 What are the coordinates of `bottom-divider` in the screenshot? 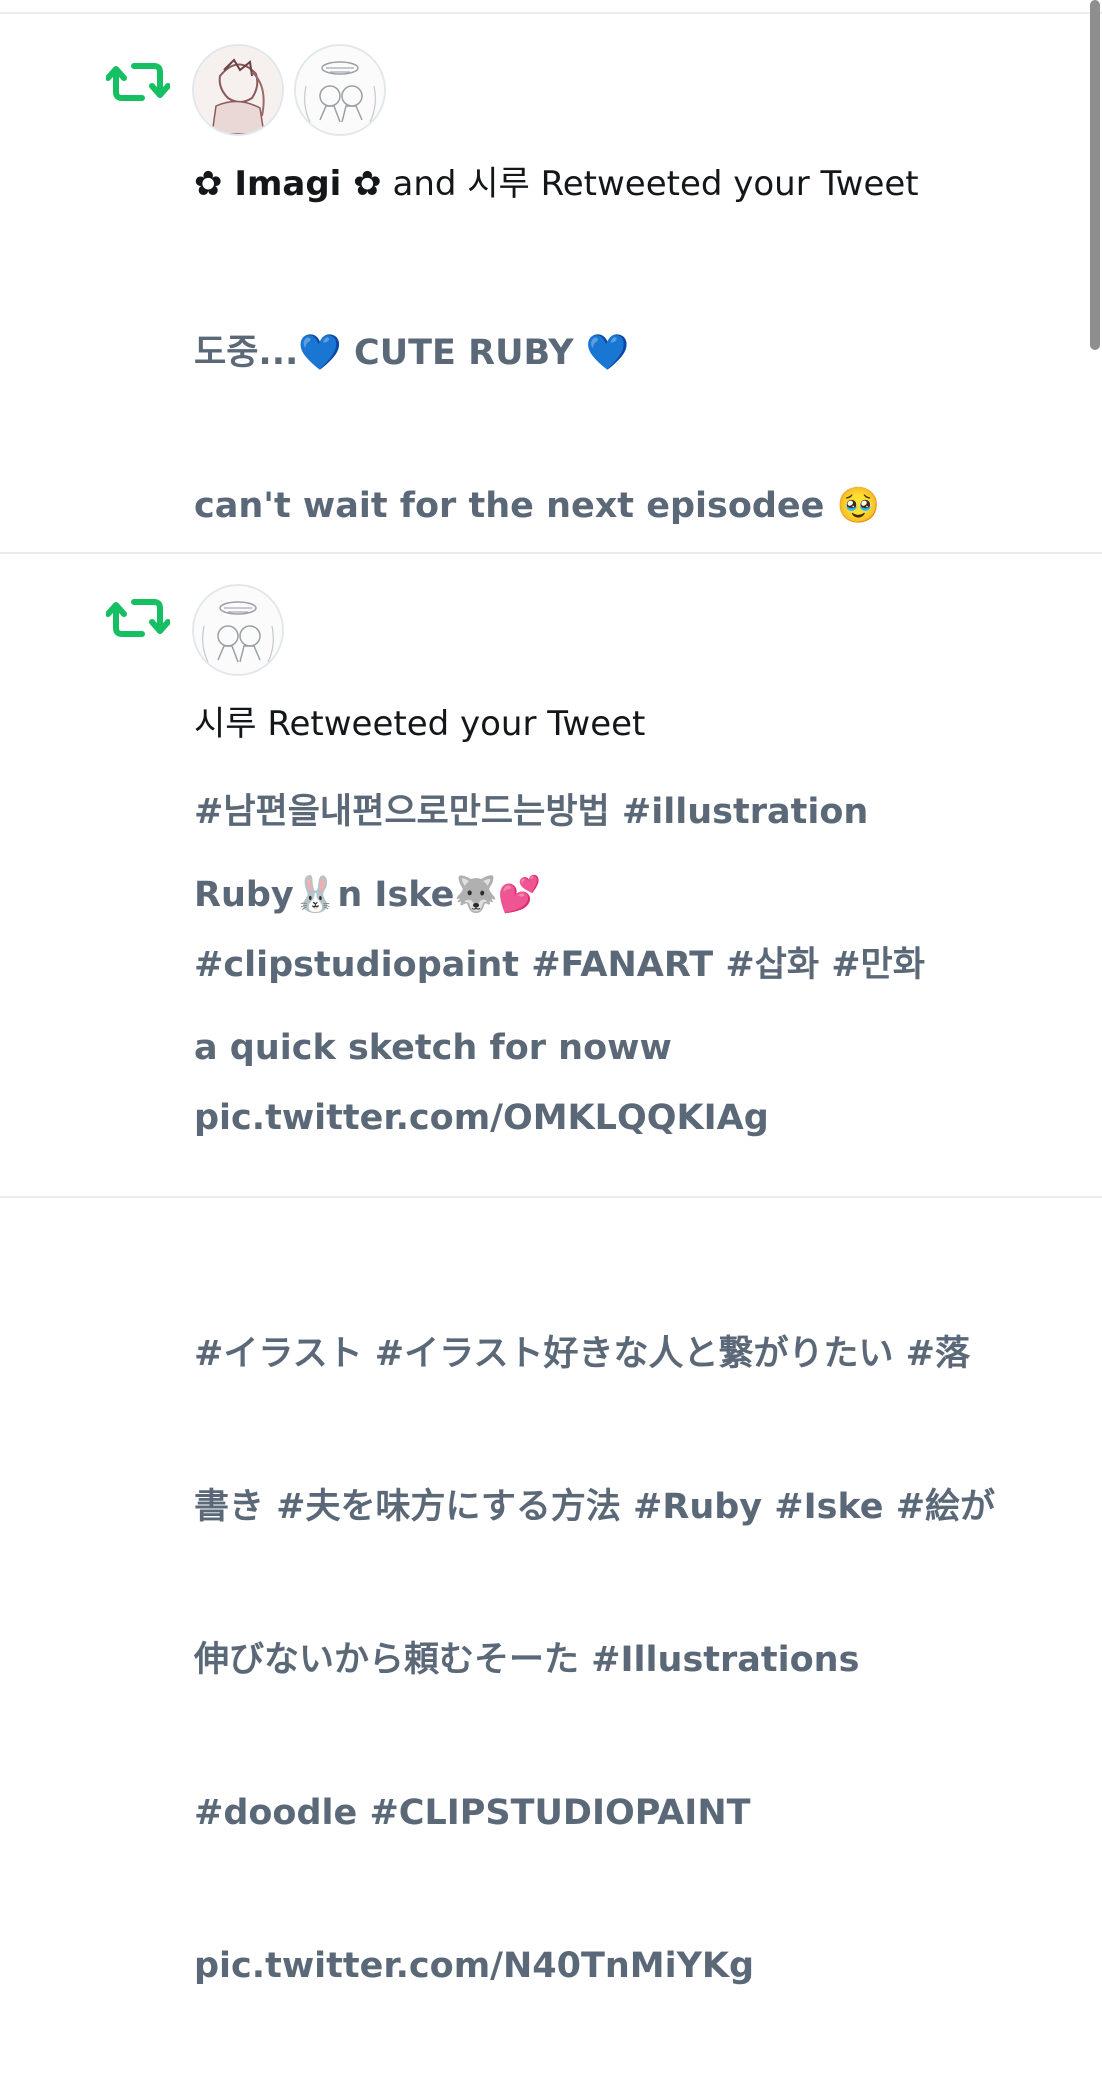 It's located at (551, 1197).